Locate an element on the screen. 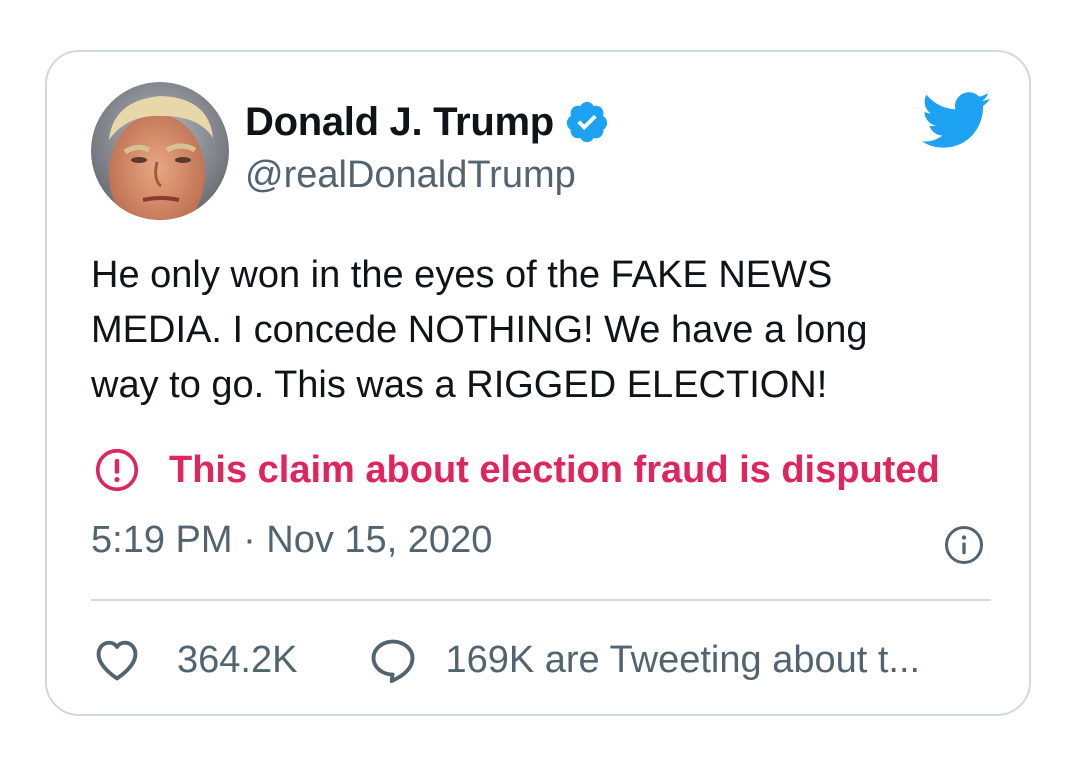  avatar is located at coordinates (160, 151).